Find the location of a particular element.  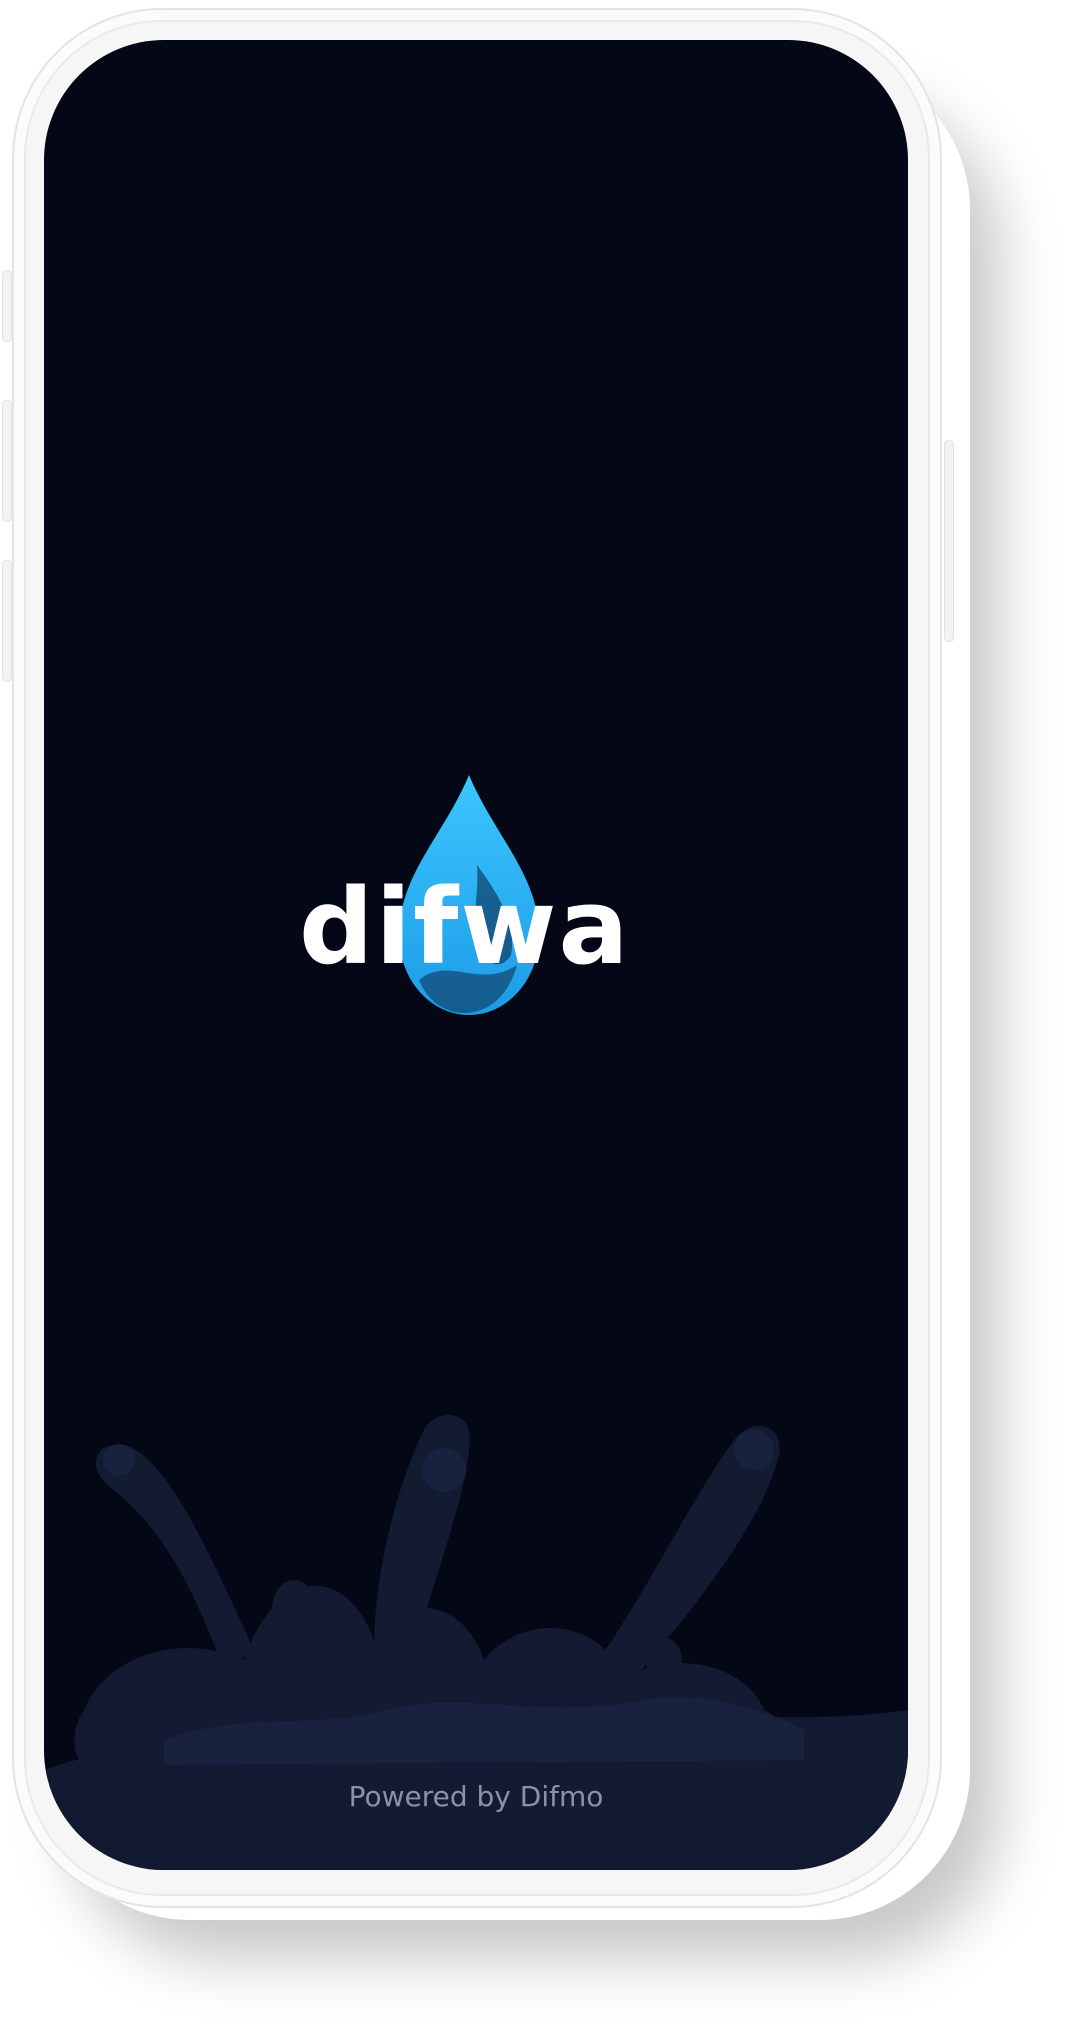

app-logo: difwa is located at coordinates (479, 895).